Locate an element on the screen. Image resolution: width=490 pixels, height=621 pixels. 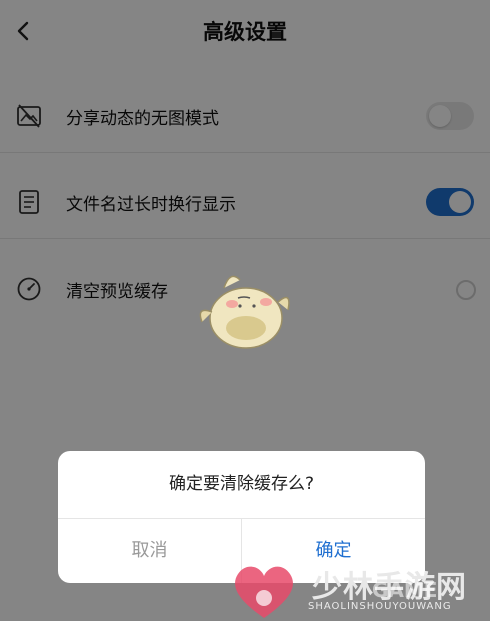
watermark-game: GAME is located at coordinates (405, 590).